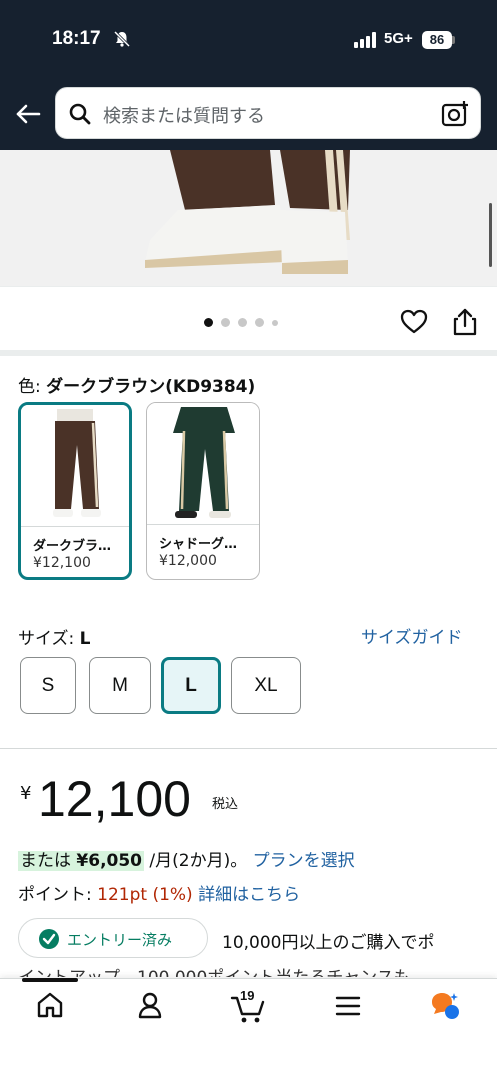  What do you see at coordinates (453, 40) in the screenshot?
I see `battery-tip` at bounding box center [453, 40].